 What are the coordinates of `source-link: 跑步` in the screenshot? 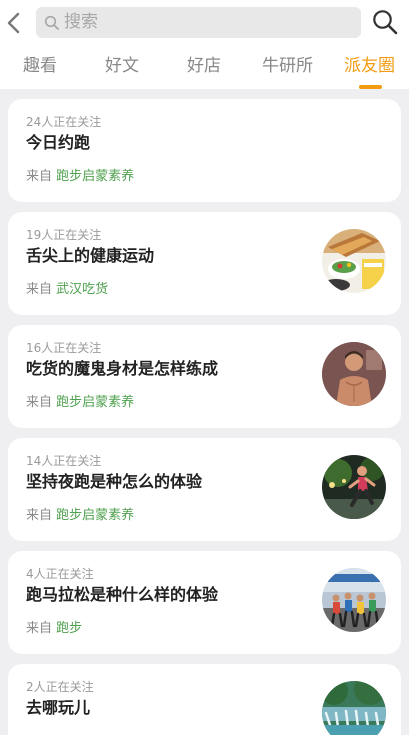 It's located at (69, 628).